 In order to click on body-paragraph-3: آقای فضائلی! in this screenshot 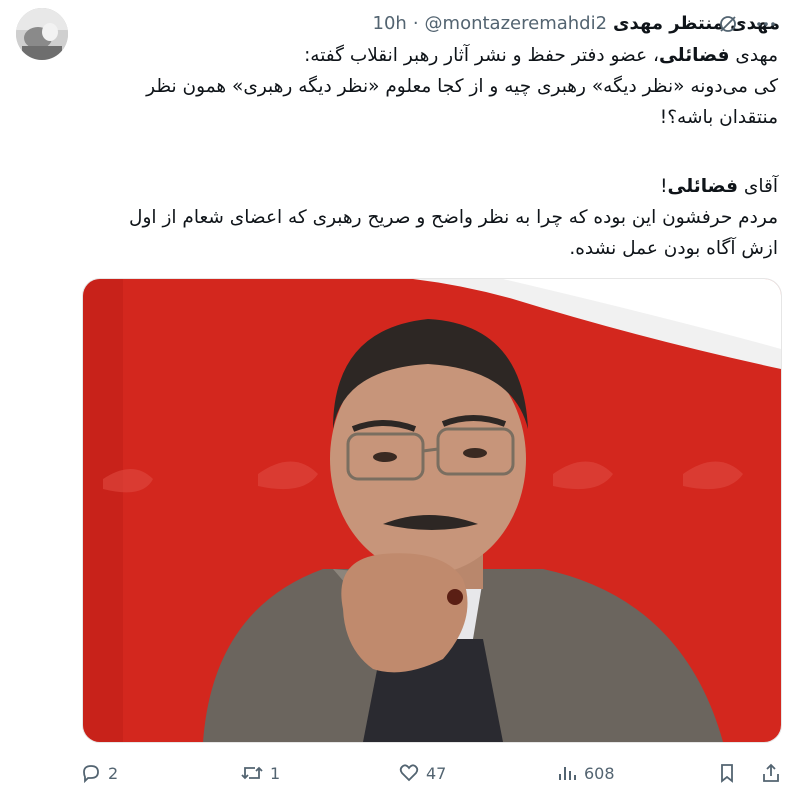, I will do `click(434, 186)`.